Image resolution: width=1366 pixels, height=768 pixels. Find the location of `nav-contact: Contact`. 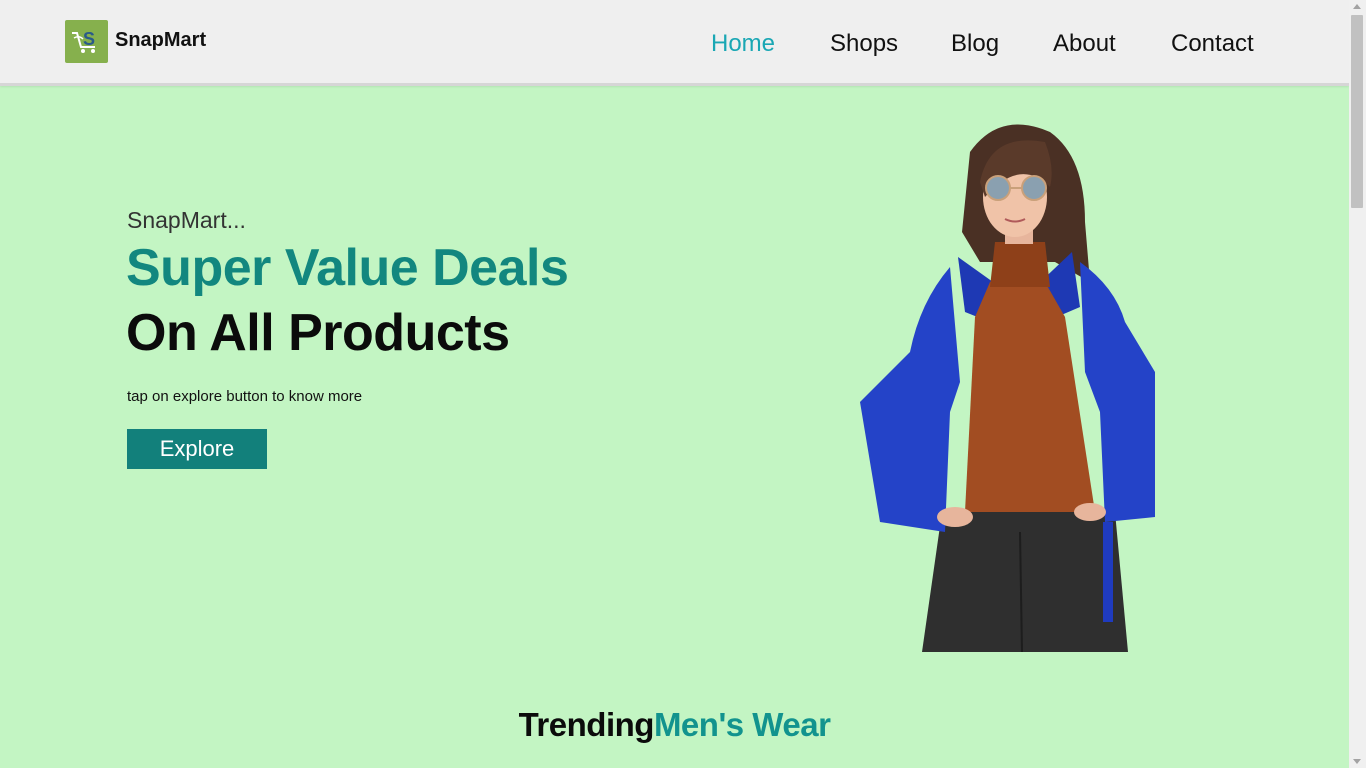

nav-contact: Contact is located at coordinates (1212, 44).